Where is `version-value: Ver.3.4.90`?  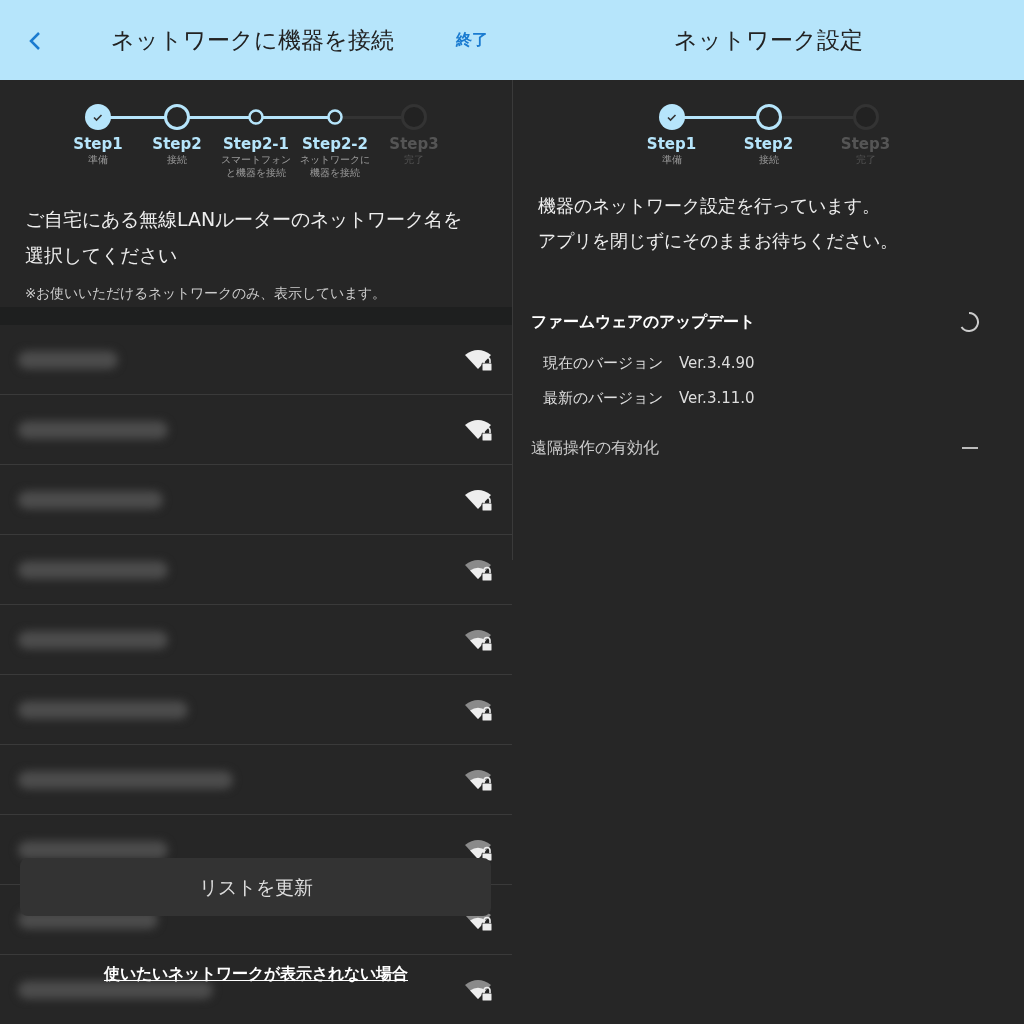
version-value: Ver.3.4.90 is located at coordinates (717, 363).